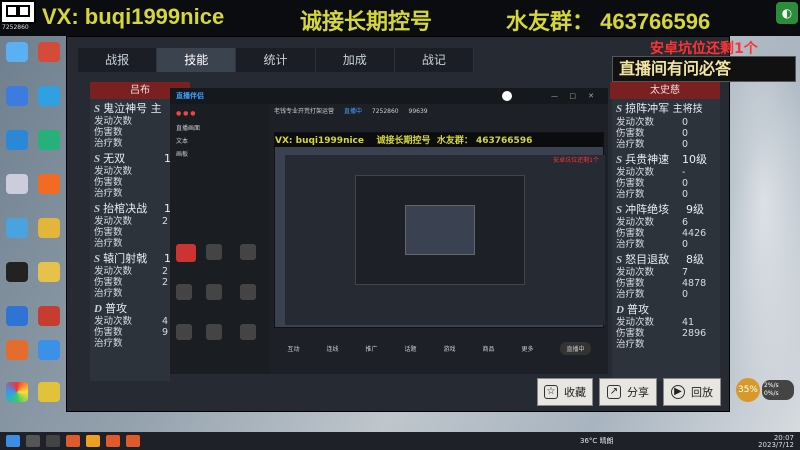  Describe the element at coordinates (15, 27) in the screenshot. I see `qq-id: 7252860` at that location.